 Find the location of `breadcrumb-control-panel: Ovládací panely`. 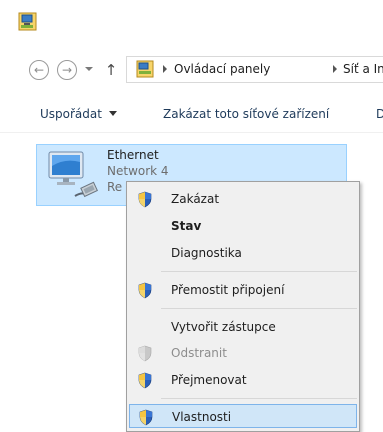

breadcrumb-control-panel: Ovládací panely is located at coordinates (222, 69).